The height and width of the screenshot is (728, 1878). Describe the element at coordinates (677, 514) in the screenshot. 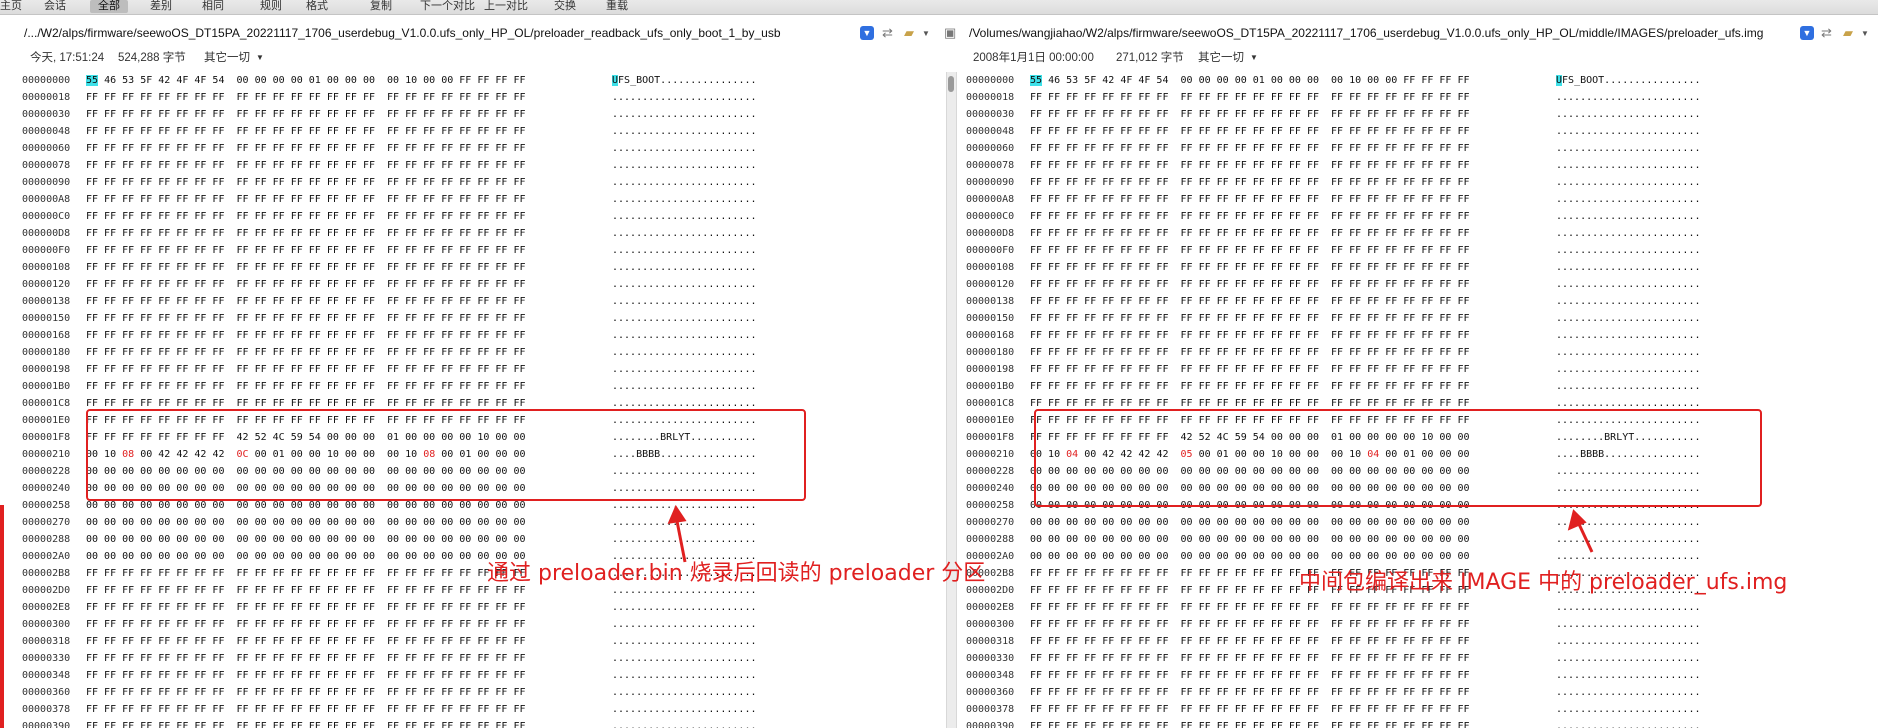

I see `left-arrow-head` at that location.